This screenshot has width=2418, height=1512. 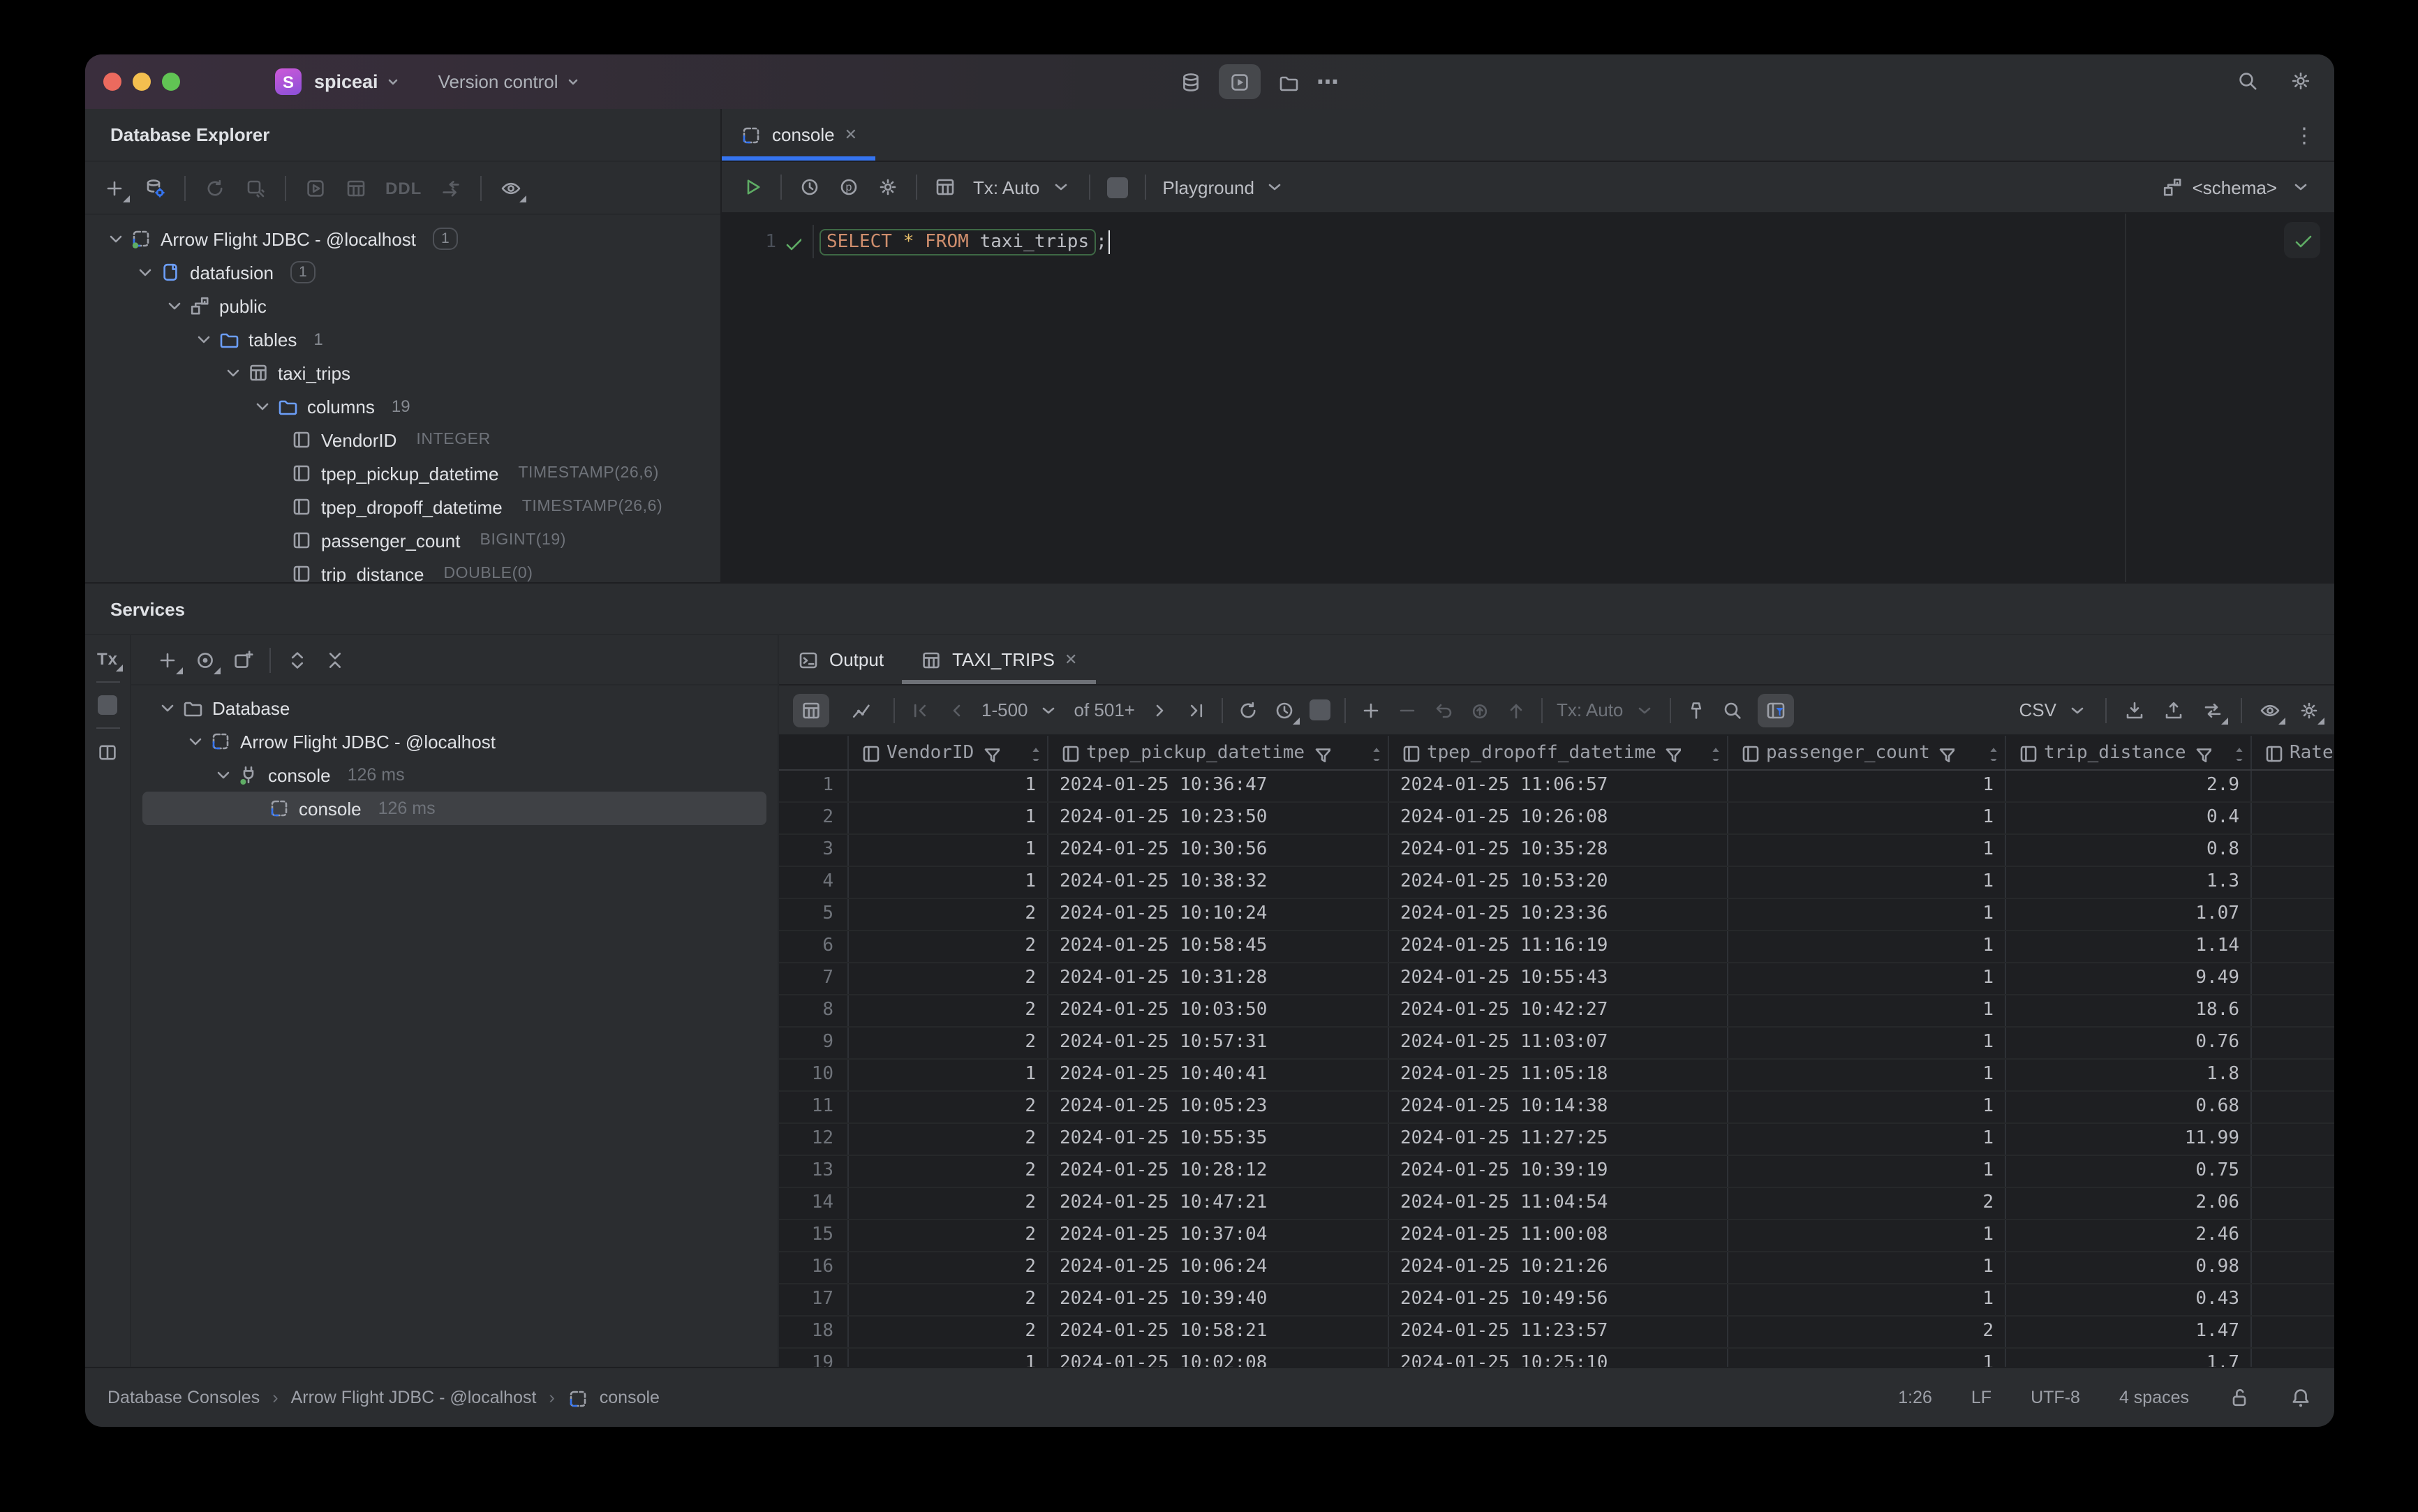 I want to click on column-header: passenger_count, so click(x=1867, y=752).